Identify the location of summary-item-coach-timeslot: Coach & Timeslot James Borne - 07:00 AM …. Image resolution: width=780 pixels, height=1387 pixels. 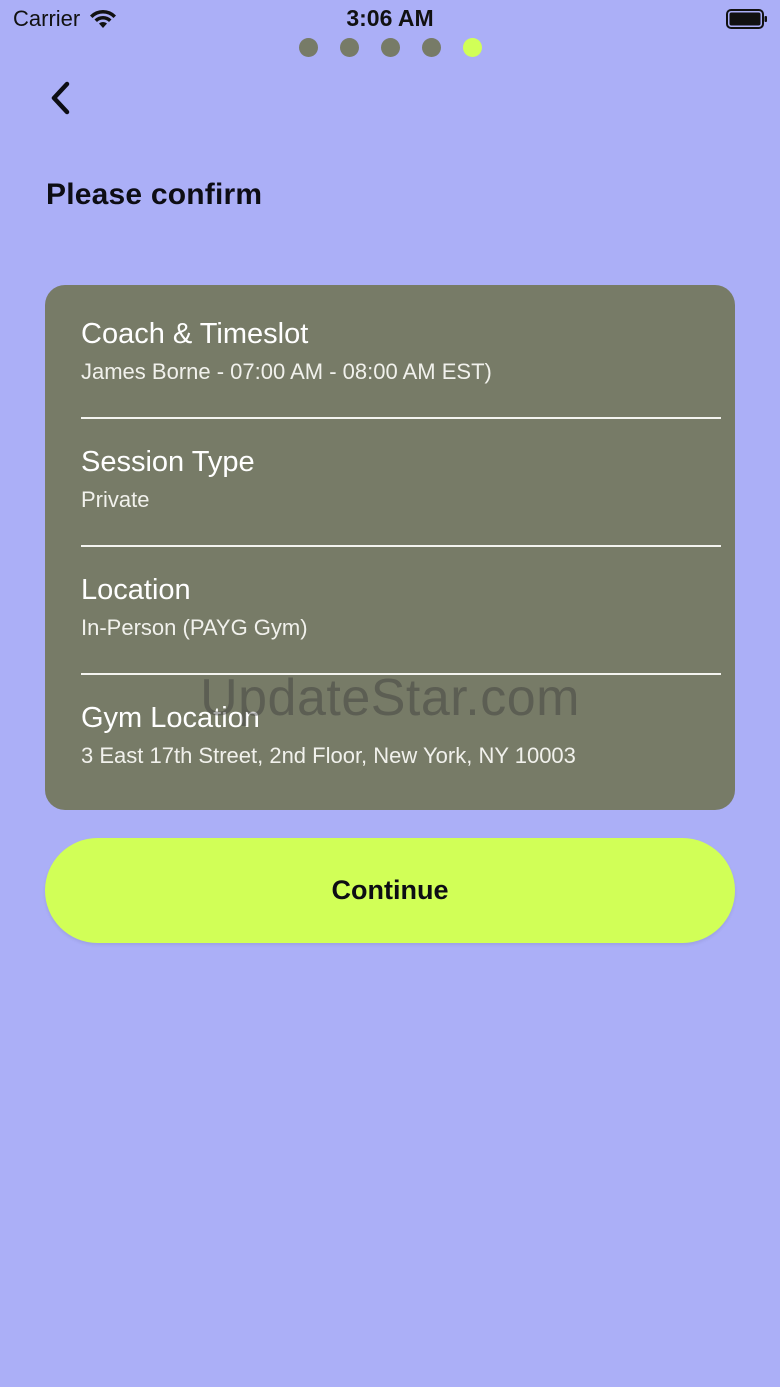
(401, 351).